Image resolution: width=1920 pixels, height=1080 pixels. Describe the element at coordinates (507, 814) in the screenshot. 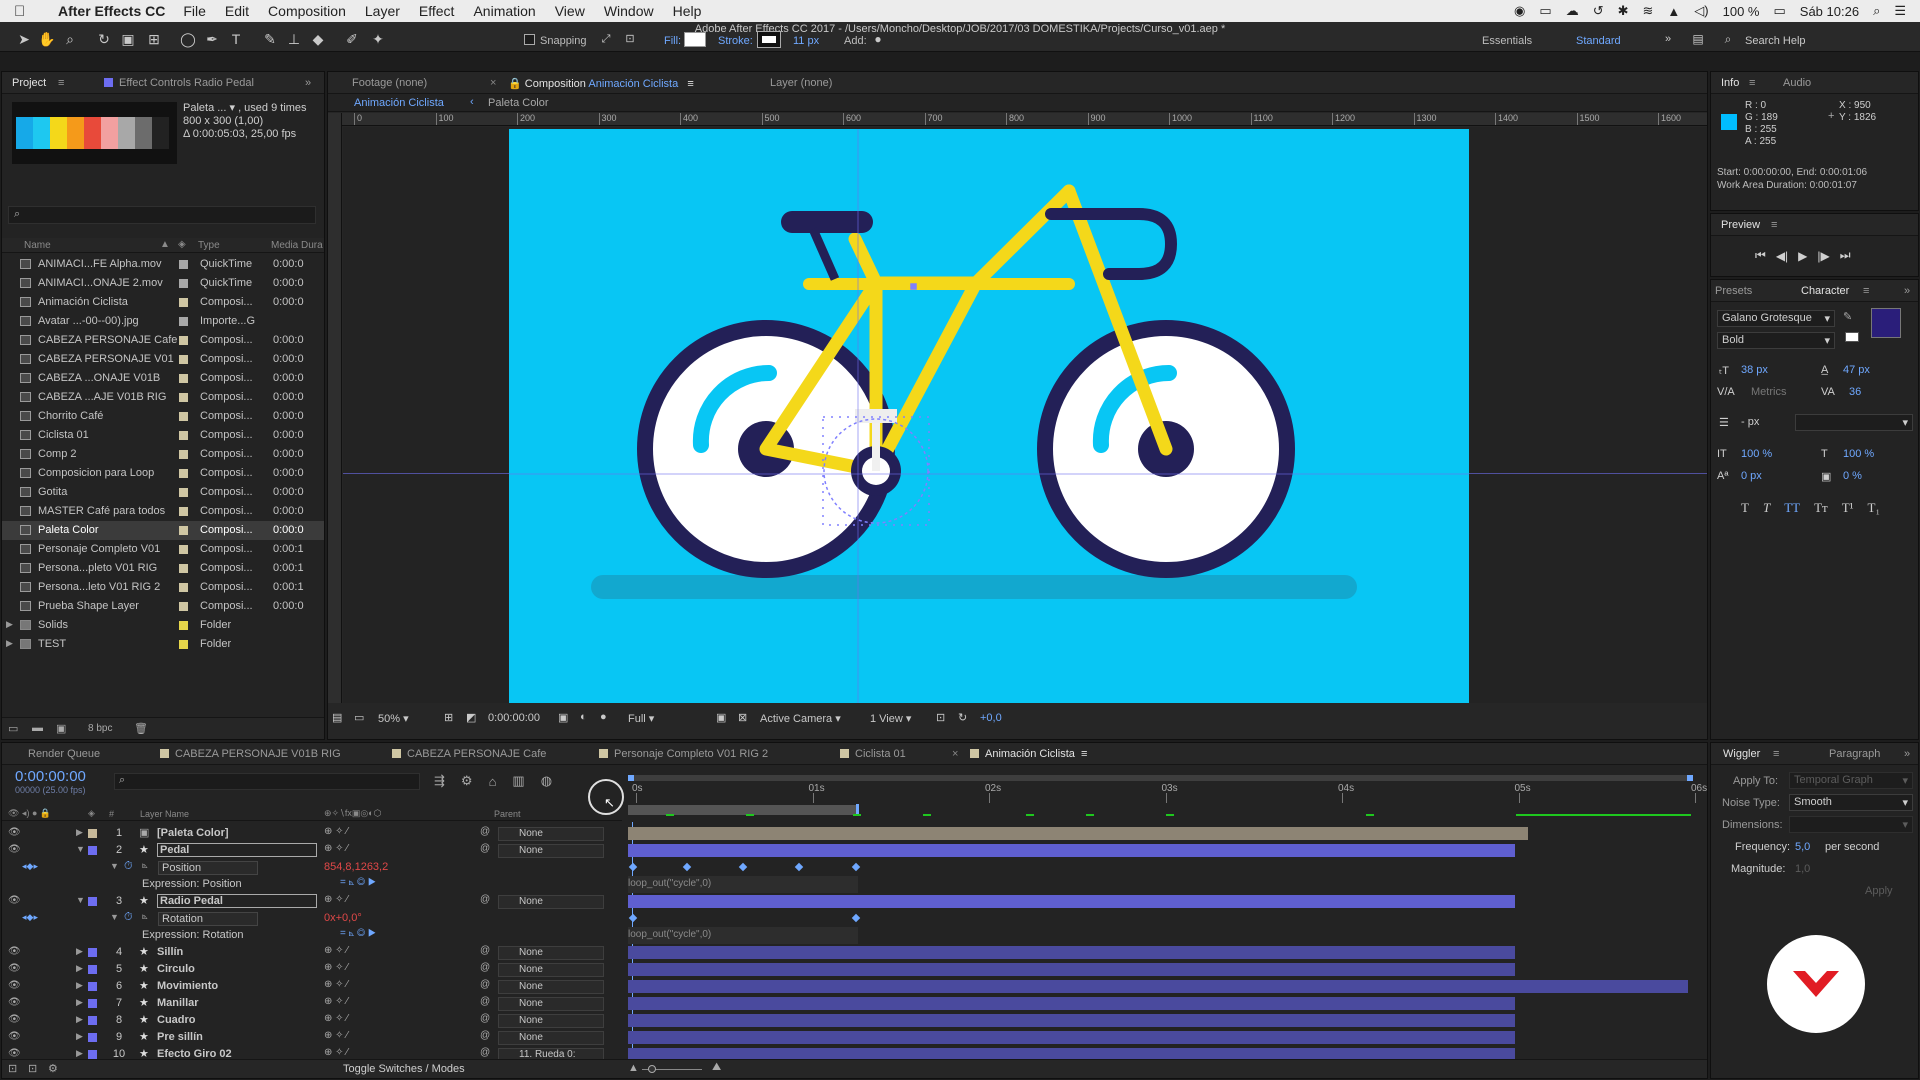

I see `col-parent: Parent` at that location.